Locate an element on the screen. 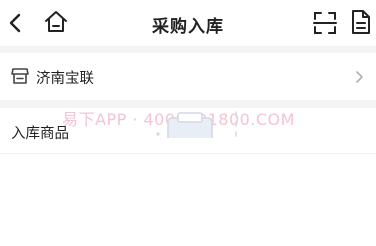 This screenshot has height=246, width=376. section-divider is located at coordinates (188, 153).